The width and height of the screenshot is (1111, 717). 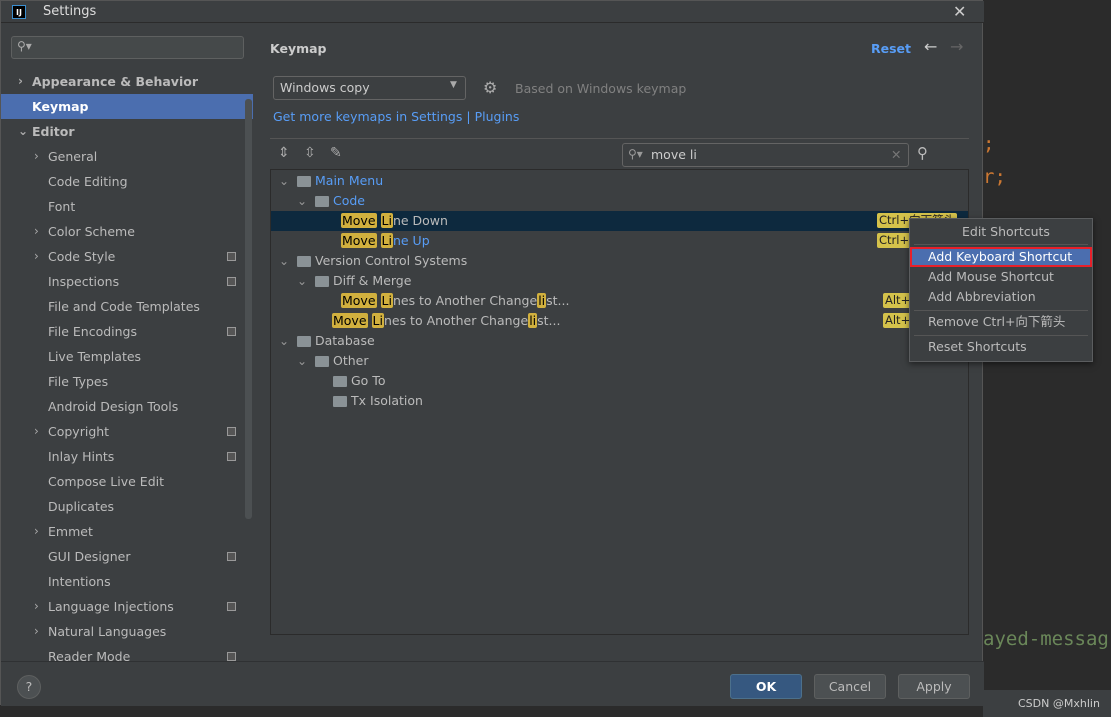 What do you see at coordinates (127, 606) in the screenshot?
I see `sidebar-item-language-injections: › Language Injections` at bounding box center [127, 606].